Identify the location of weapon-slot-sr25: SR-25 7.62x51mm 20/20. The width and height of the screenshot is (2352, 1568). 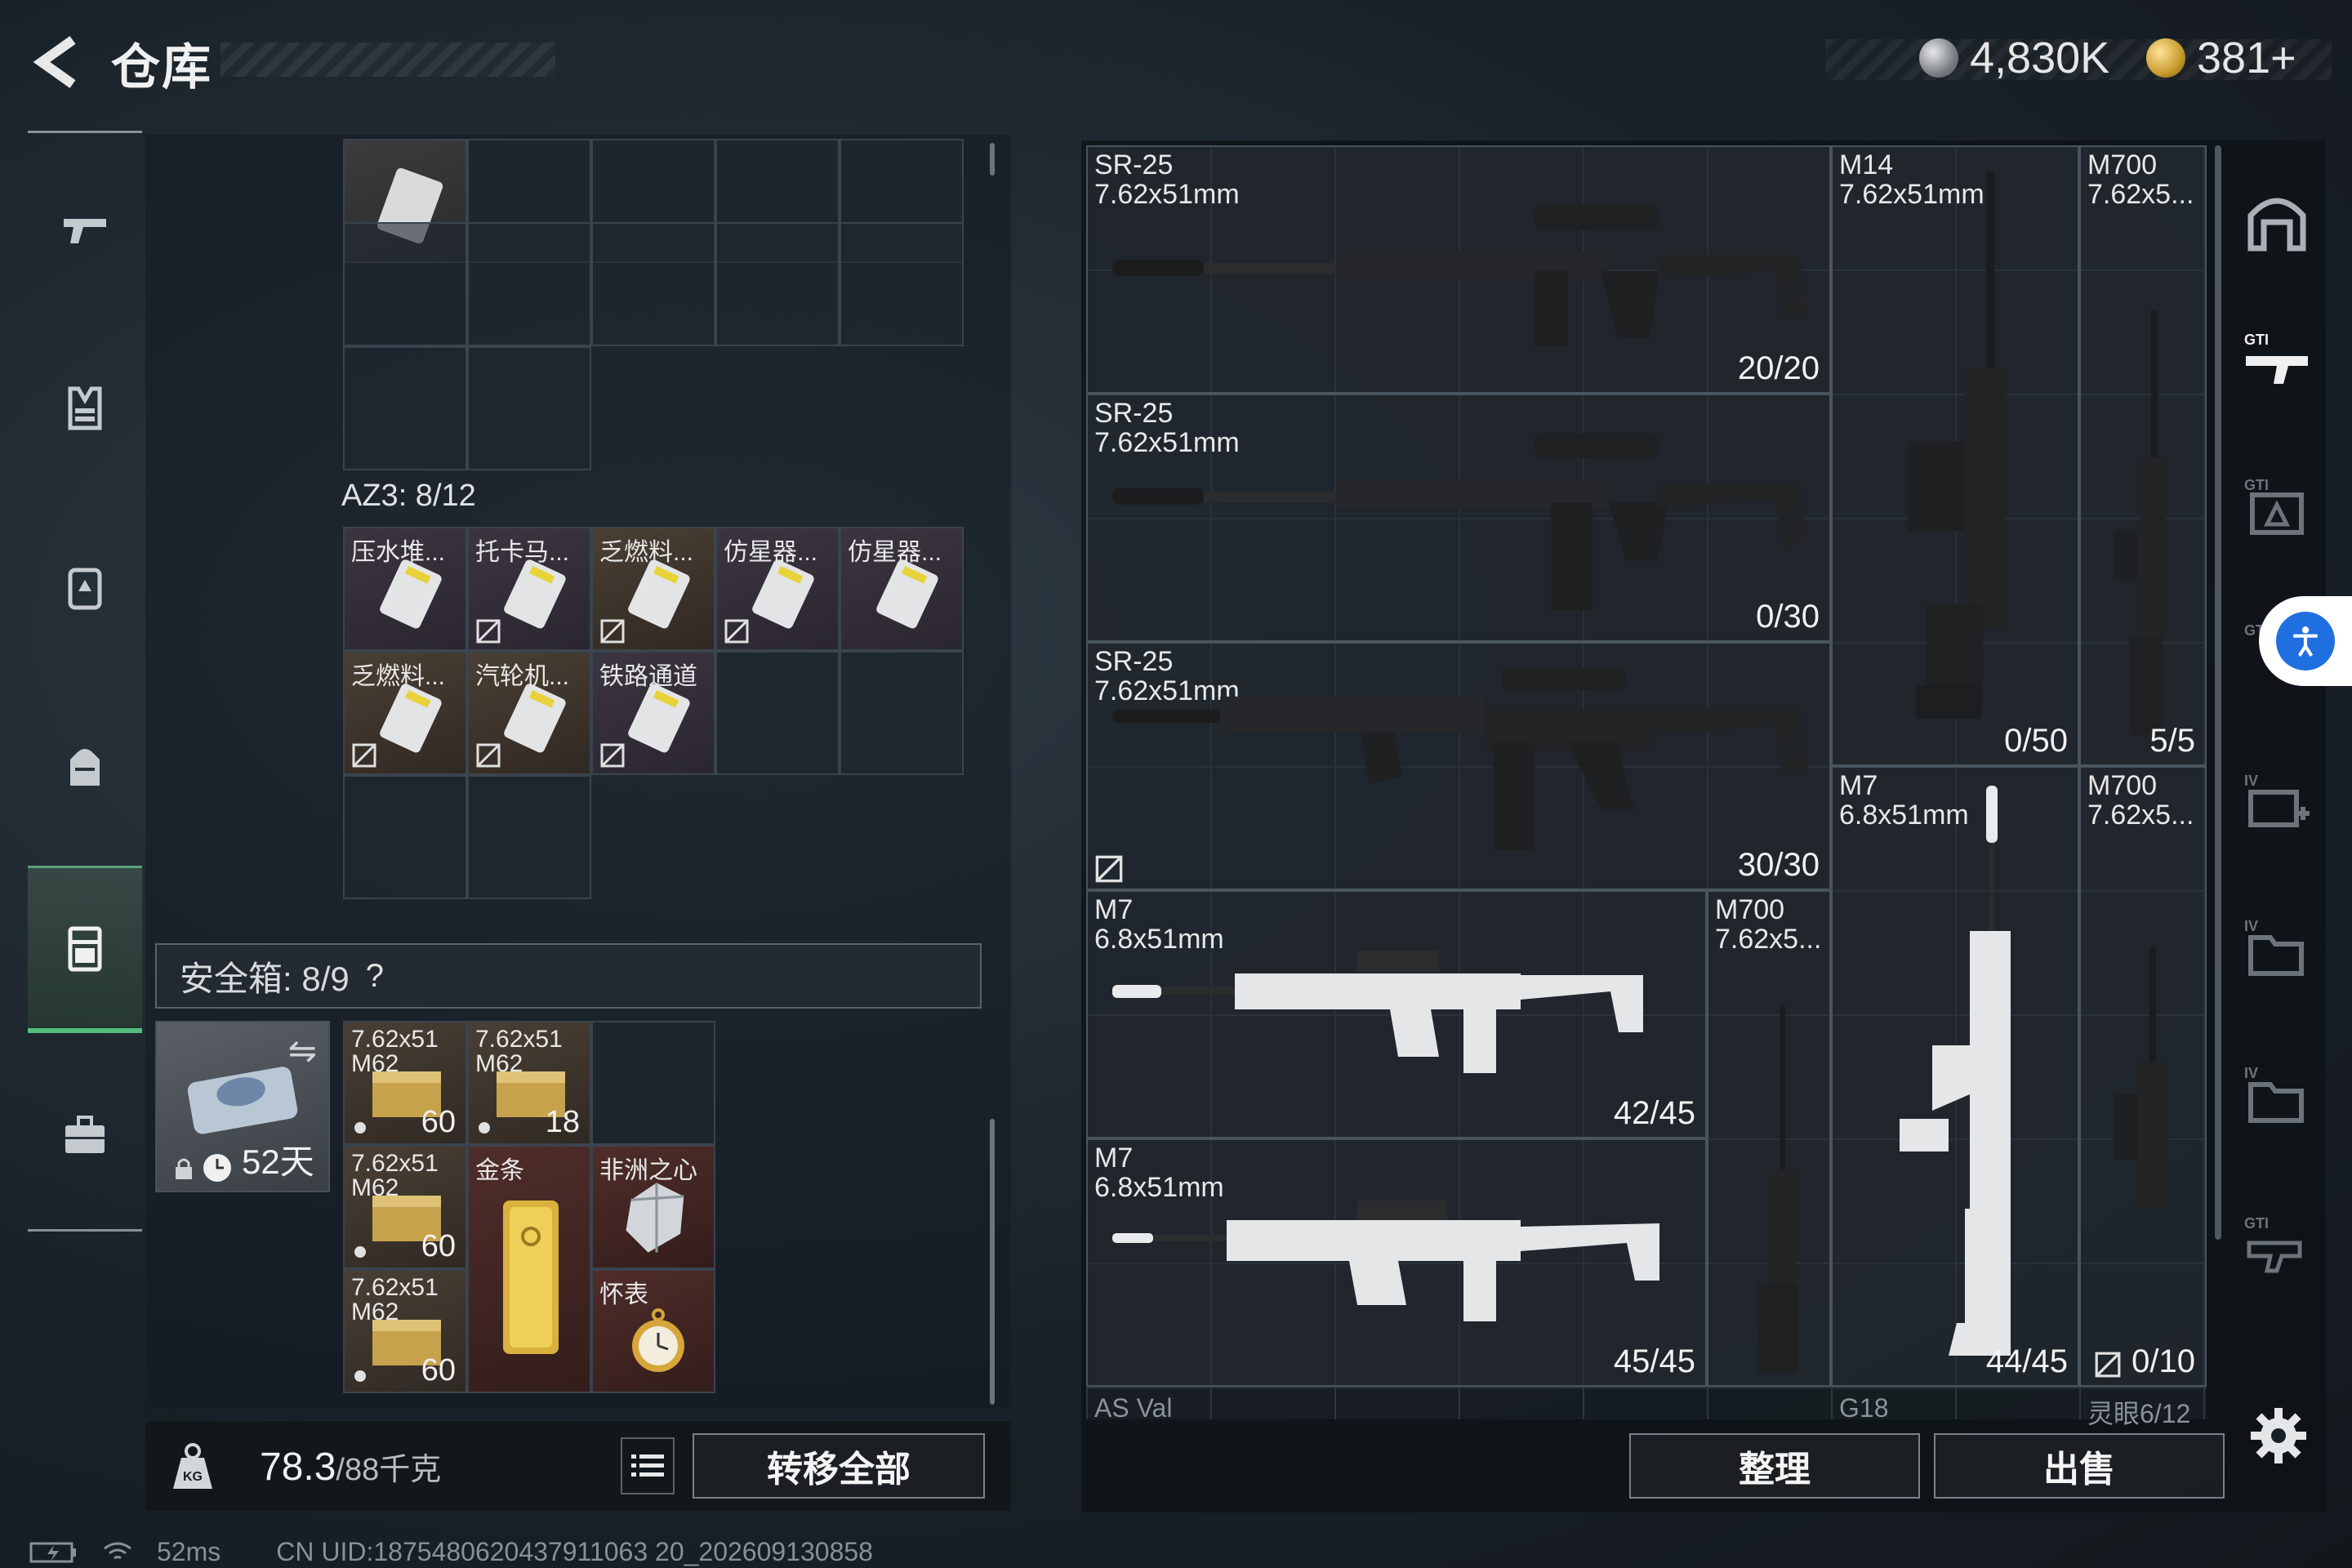
(1458, 269).